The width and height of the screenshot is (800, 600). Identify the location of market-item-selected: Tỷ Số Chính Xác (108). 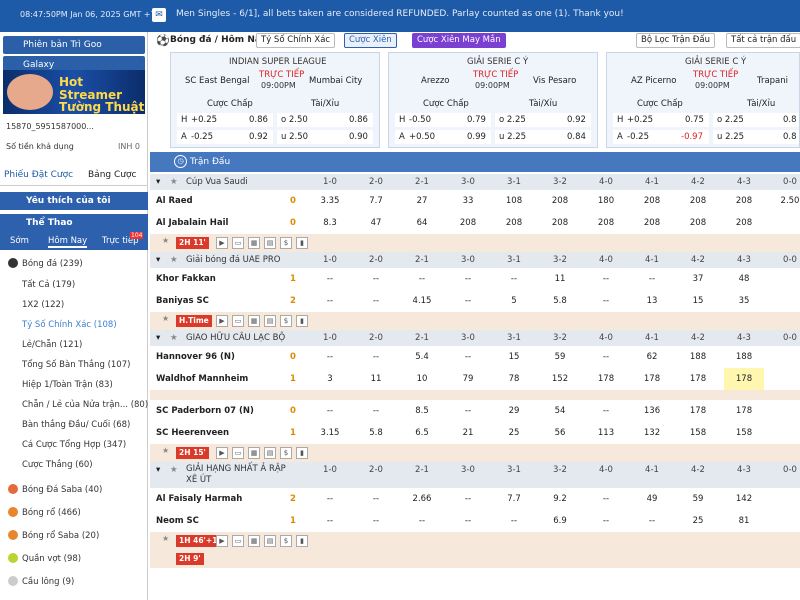
(69, 325).